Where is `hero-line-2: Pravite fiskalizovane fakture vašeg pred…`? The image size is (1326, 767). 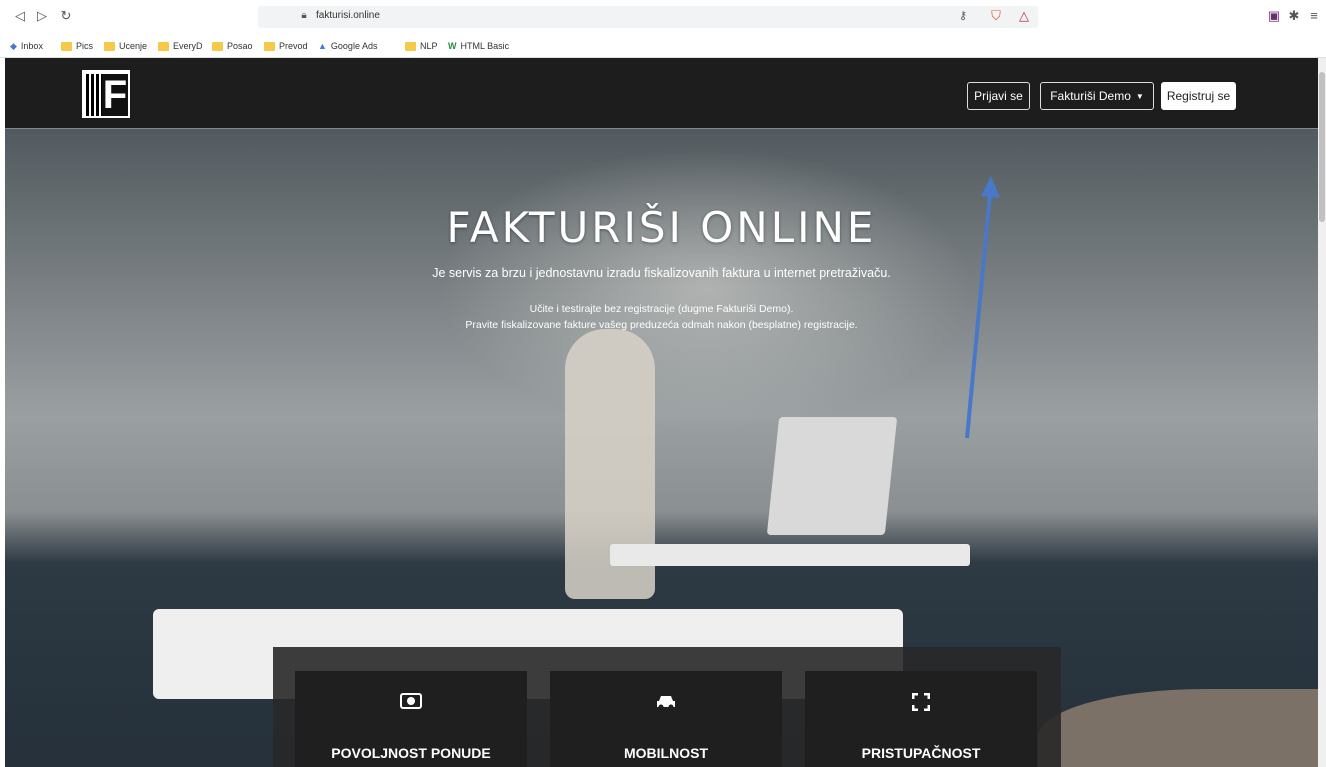
hero-line-2: Pravite fiskalizovane fakture vašeg pred… is located at coordinates (661, 325).